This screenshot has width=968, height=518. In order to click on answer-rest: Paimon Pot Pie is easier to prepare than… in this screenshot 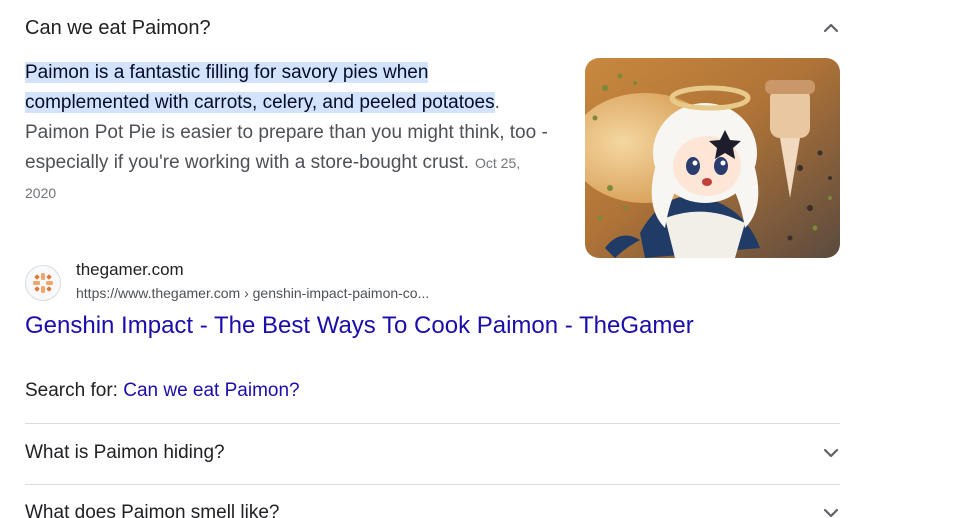, I will do `click(286, 147)`.